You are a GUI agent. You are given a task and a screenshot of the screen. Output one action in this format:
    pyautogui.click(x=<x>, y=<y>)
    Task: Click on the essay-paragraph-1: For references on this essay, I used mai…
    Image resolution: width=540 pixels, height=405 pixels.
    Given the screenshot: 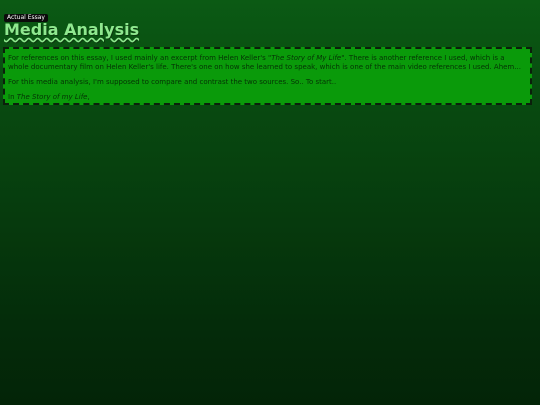 What is the action you would take?
    pyautogui.click(x=267, y=63)
    